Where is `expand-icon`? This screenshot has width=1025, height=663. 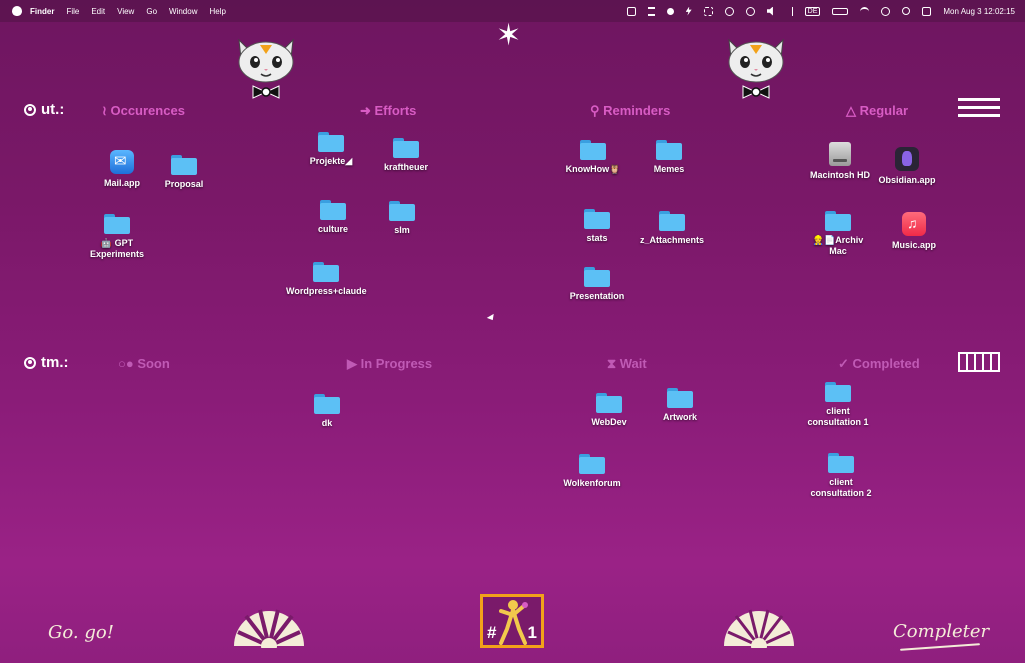
expand-icon is located at coordinates (708, 11).